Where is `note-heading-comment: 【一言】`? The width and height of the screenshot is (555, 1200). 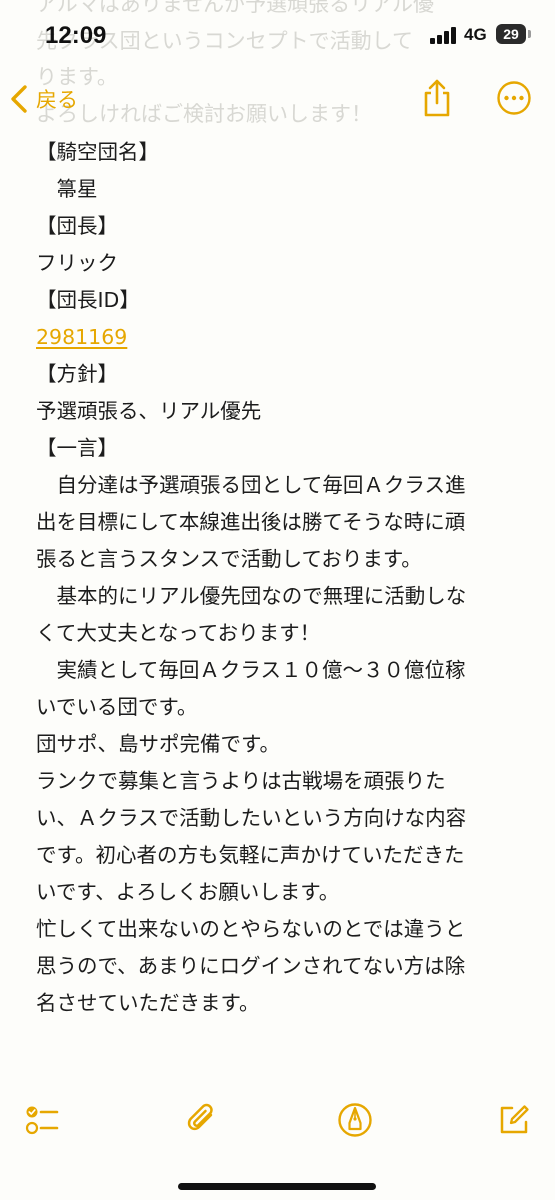 note-heading-comment: 【一言】 is located at coordinates (77, 448).